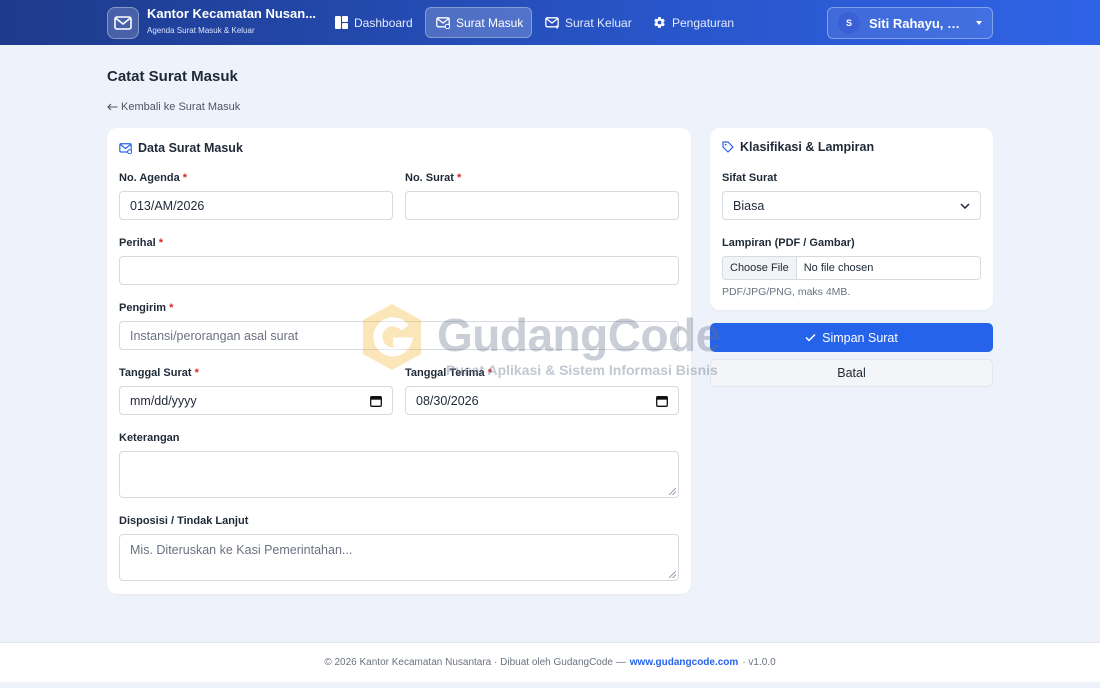 The width and height of the screenshot is (1100, 688). What do you see at coordinates (849, 23) in the screenshot?
I see `avatar: S` at bounding box center [849, 23].